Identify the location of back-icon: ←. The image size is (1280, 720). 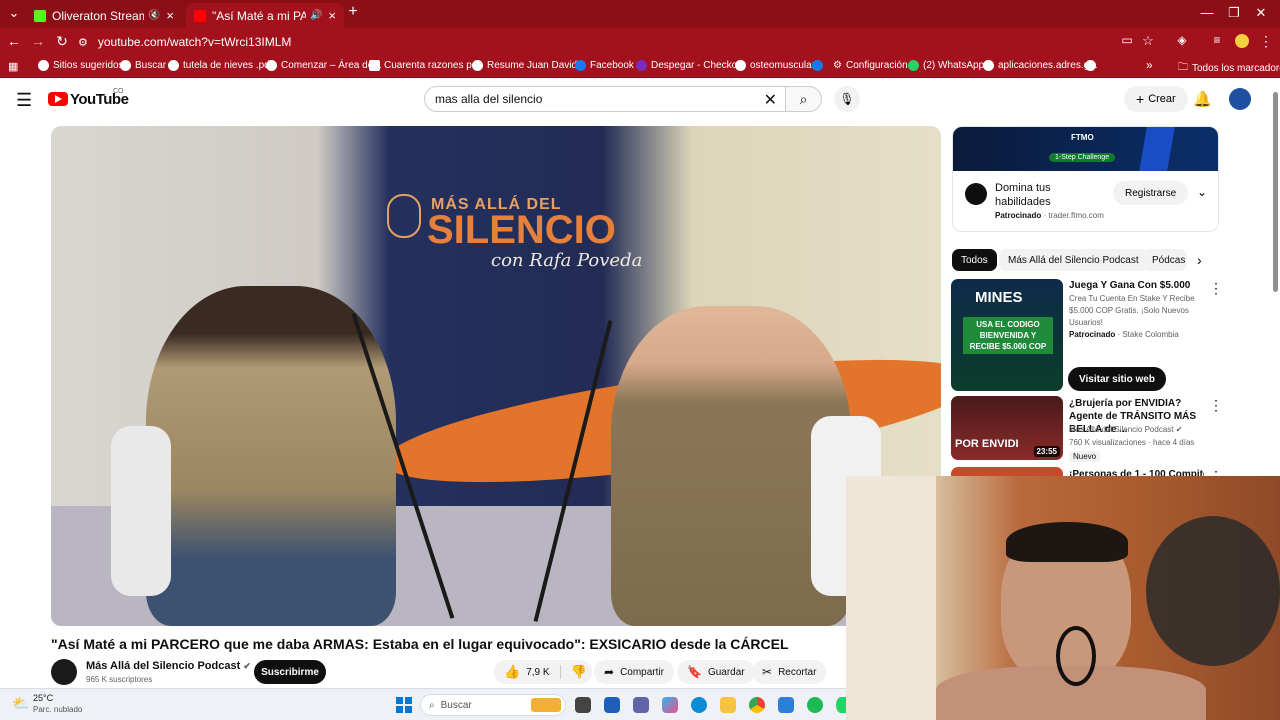
(14, 41).